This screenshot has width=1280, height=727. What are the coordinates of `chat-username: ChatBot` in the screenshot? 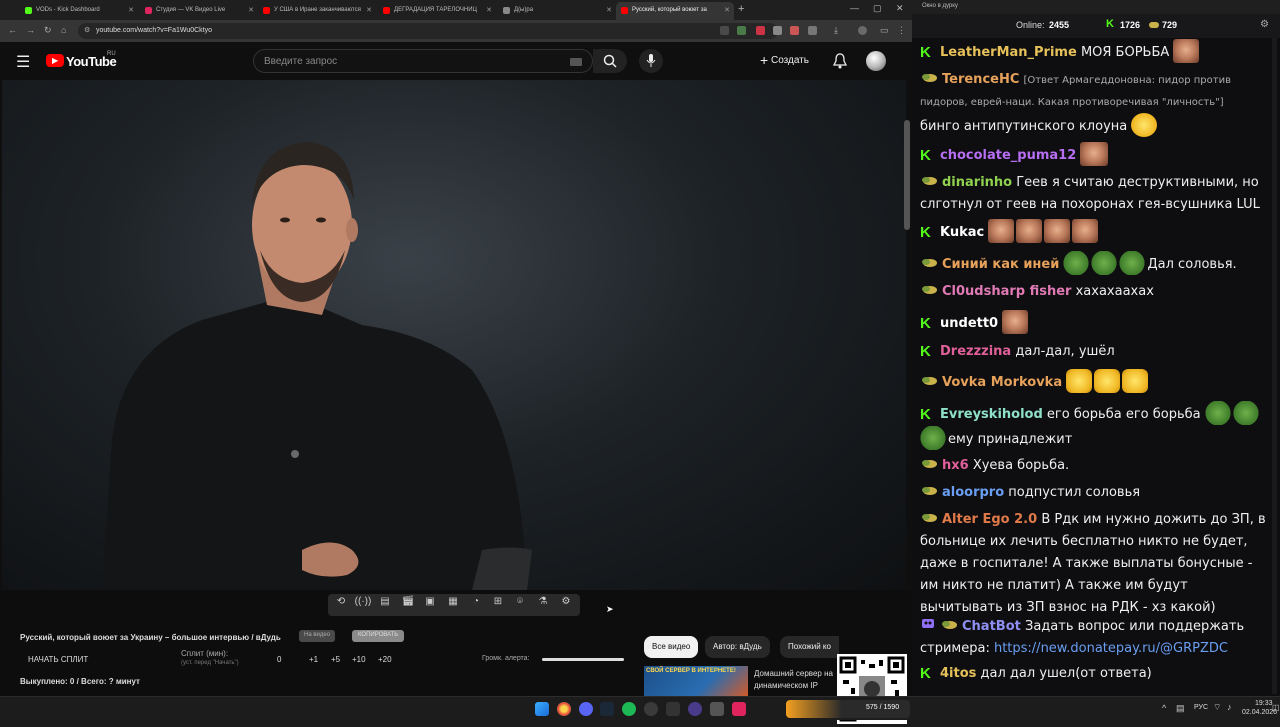 It's located at (991, 626).